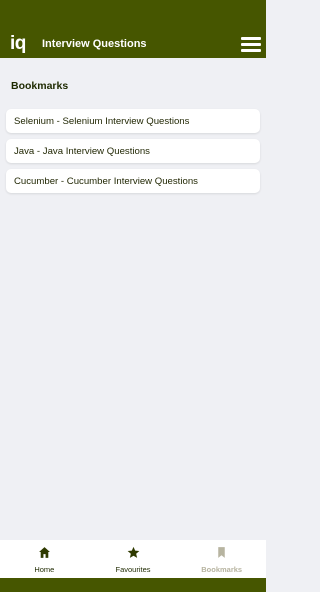  Describe the element at coordinates (133, 29) in the screenshot. I see `app-bar: iq Interview Questions` at that location.